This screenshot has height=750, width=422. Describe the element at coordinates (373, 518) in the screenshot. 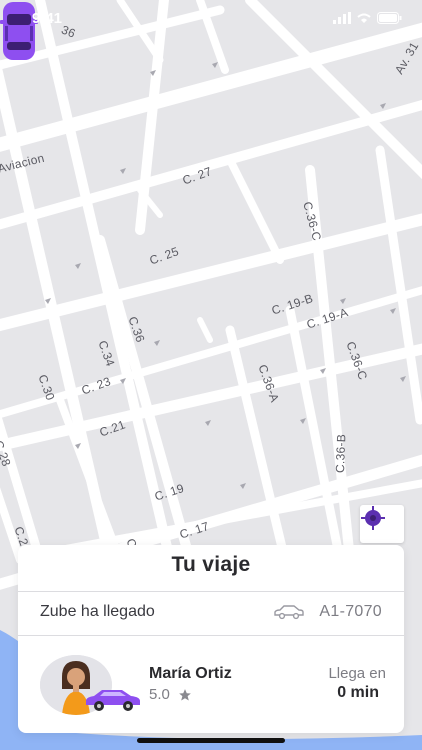

I see `crosshair-icon` at that location.